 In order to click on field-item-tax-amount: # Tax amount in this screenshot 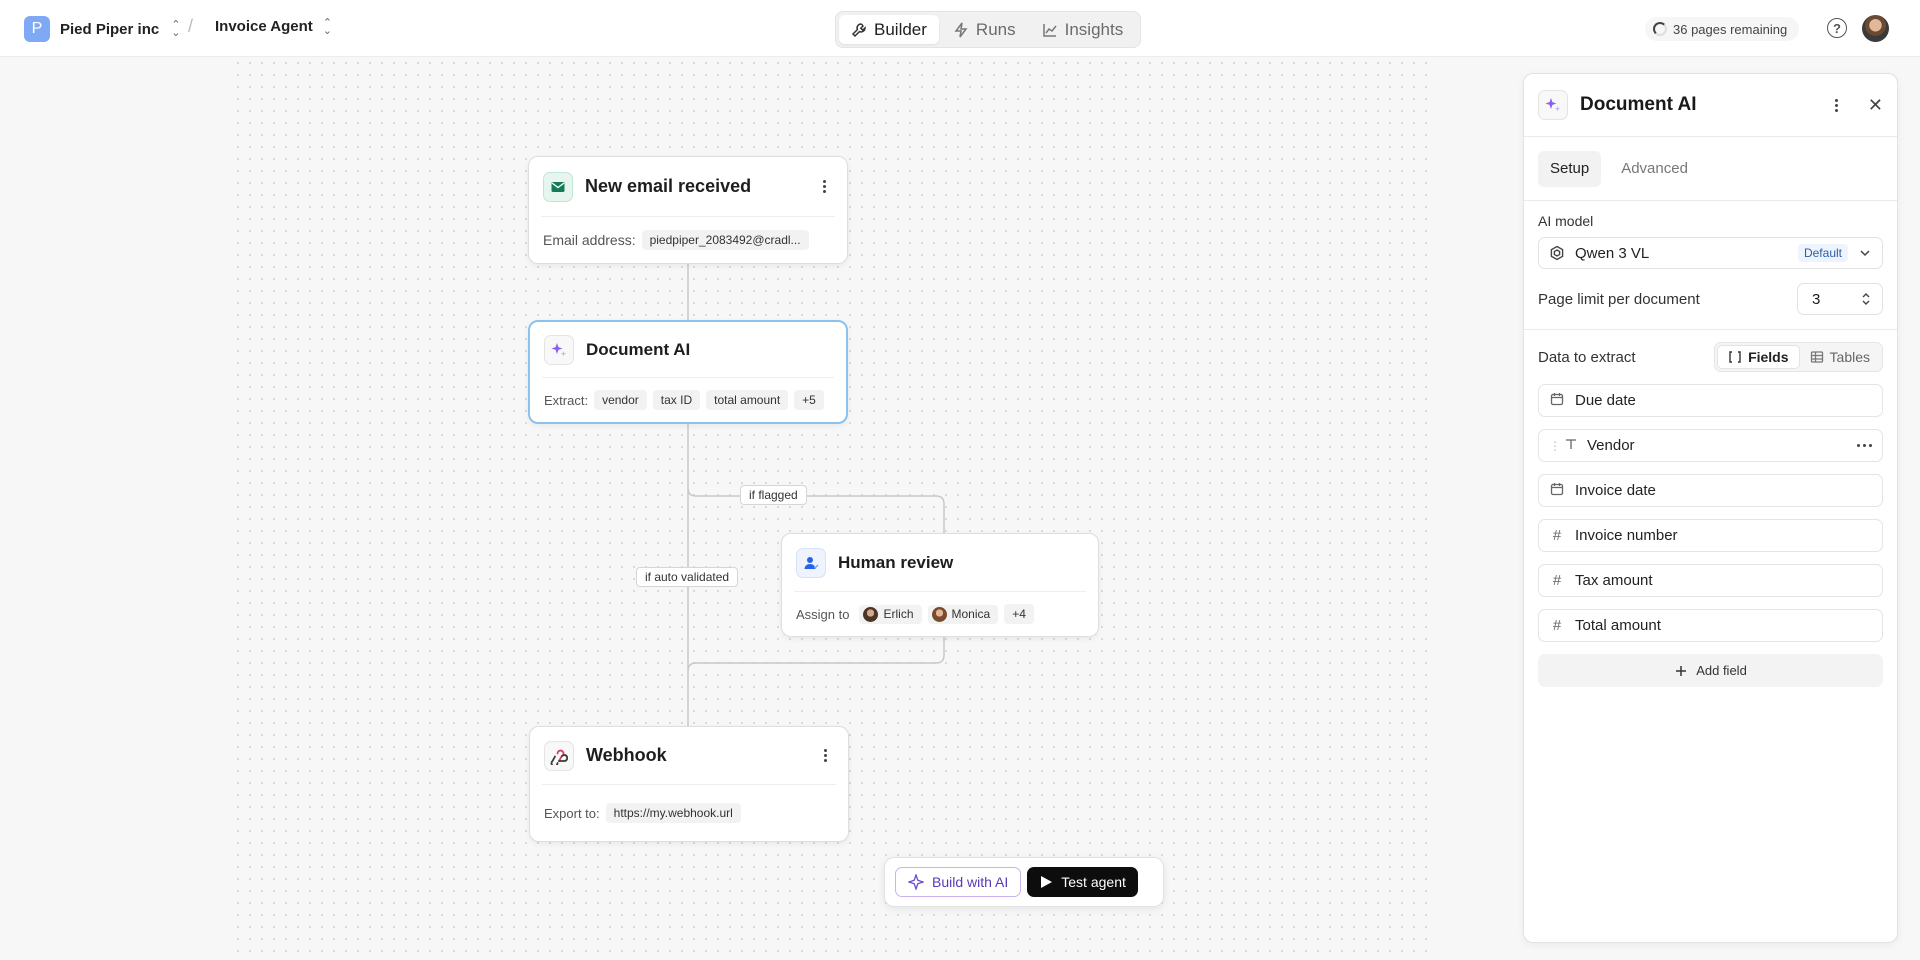, I will do `click(1710, 580)`.